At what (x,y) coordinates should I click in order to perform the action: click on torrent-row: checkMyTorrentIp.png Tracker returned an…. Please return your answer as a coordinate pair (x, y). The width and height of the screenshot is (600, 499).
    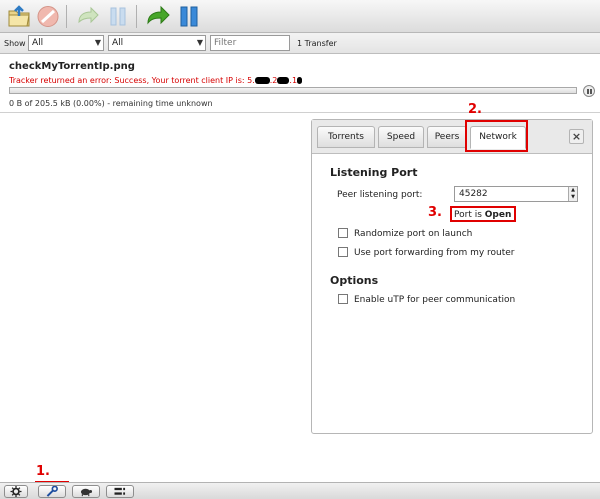
    Looking at the image, I should click on (300, 84).